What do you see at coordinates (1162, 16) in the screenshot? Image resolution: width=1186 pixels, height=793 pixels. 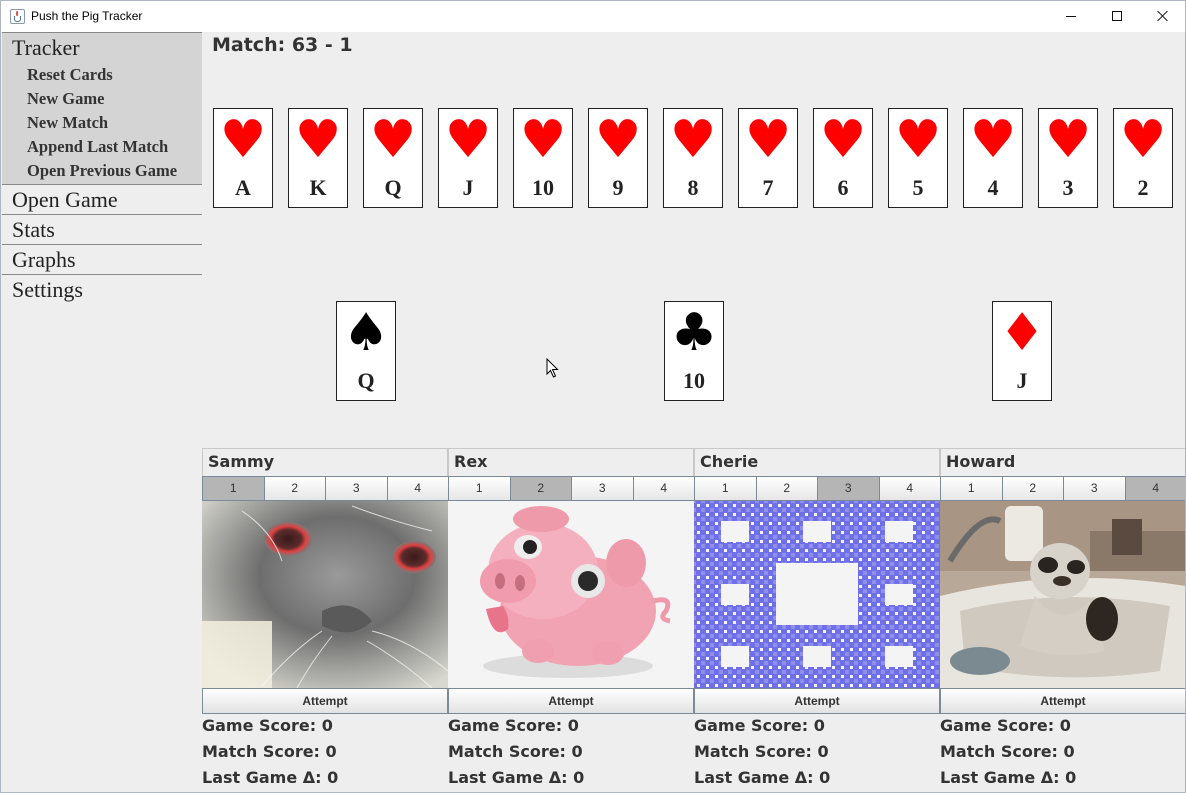 I see `close-button` at bounding box center [1162, 16].